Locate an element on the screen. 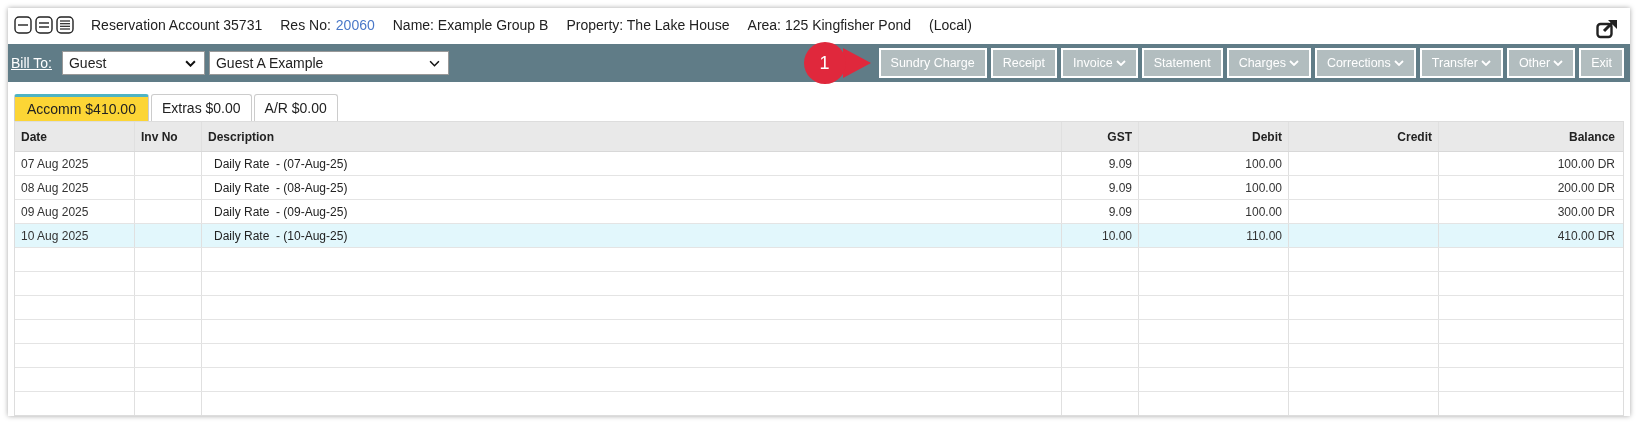 The width and height of the screenshot is (1642, 424). area-name: Area: 125 Kingfisher Pond is located at coordinates (829, 25).